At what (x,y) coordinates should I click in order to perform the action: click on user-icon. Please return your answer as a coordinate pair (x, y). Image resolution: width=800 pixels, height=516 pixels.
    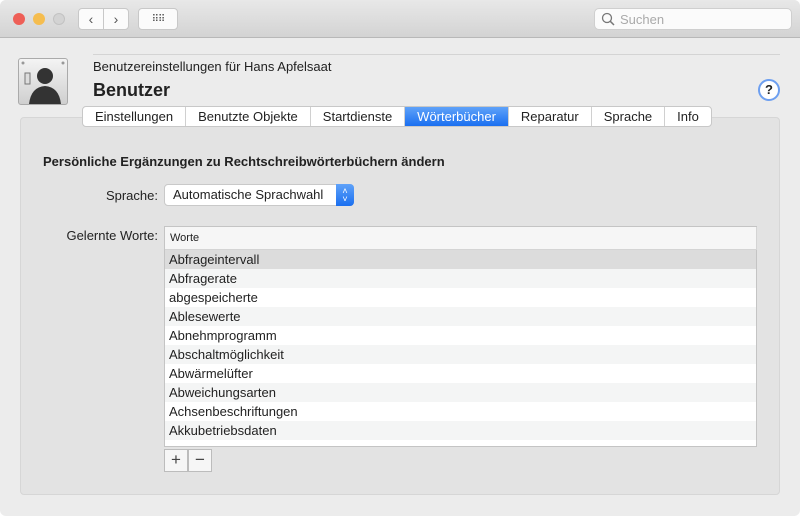
    Looking at the image, I should click on (43, 81).